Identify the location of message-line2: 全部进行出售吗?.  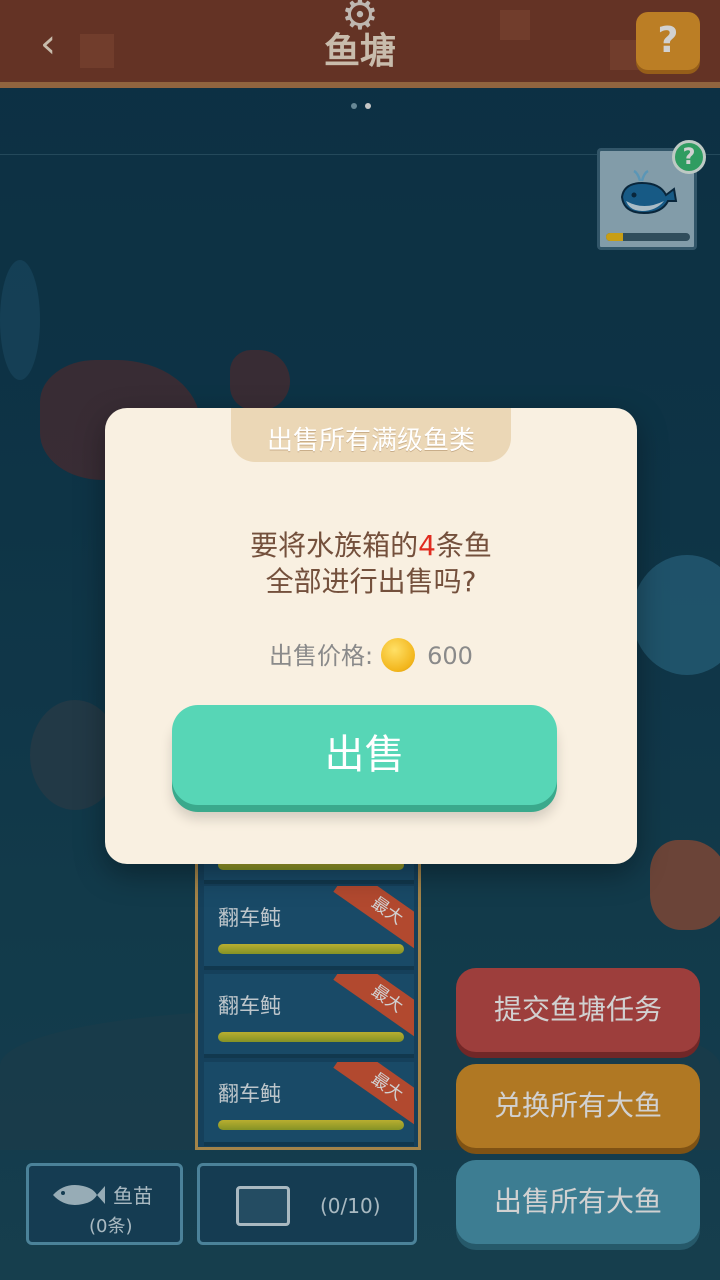
(371, 581).